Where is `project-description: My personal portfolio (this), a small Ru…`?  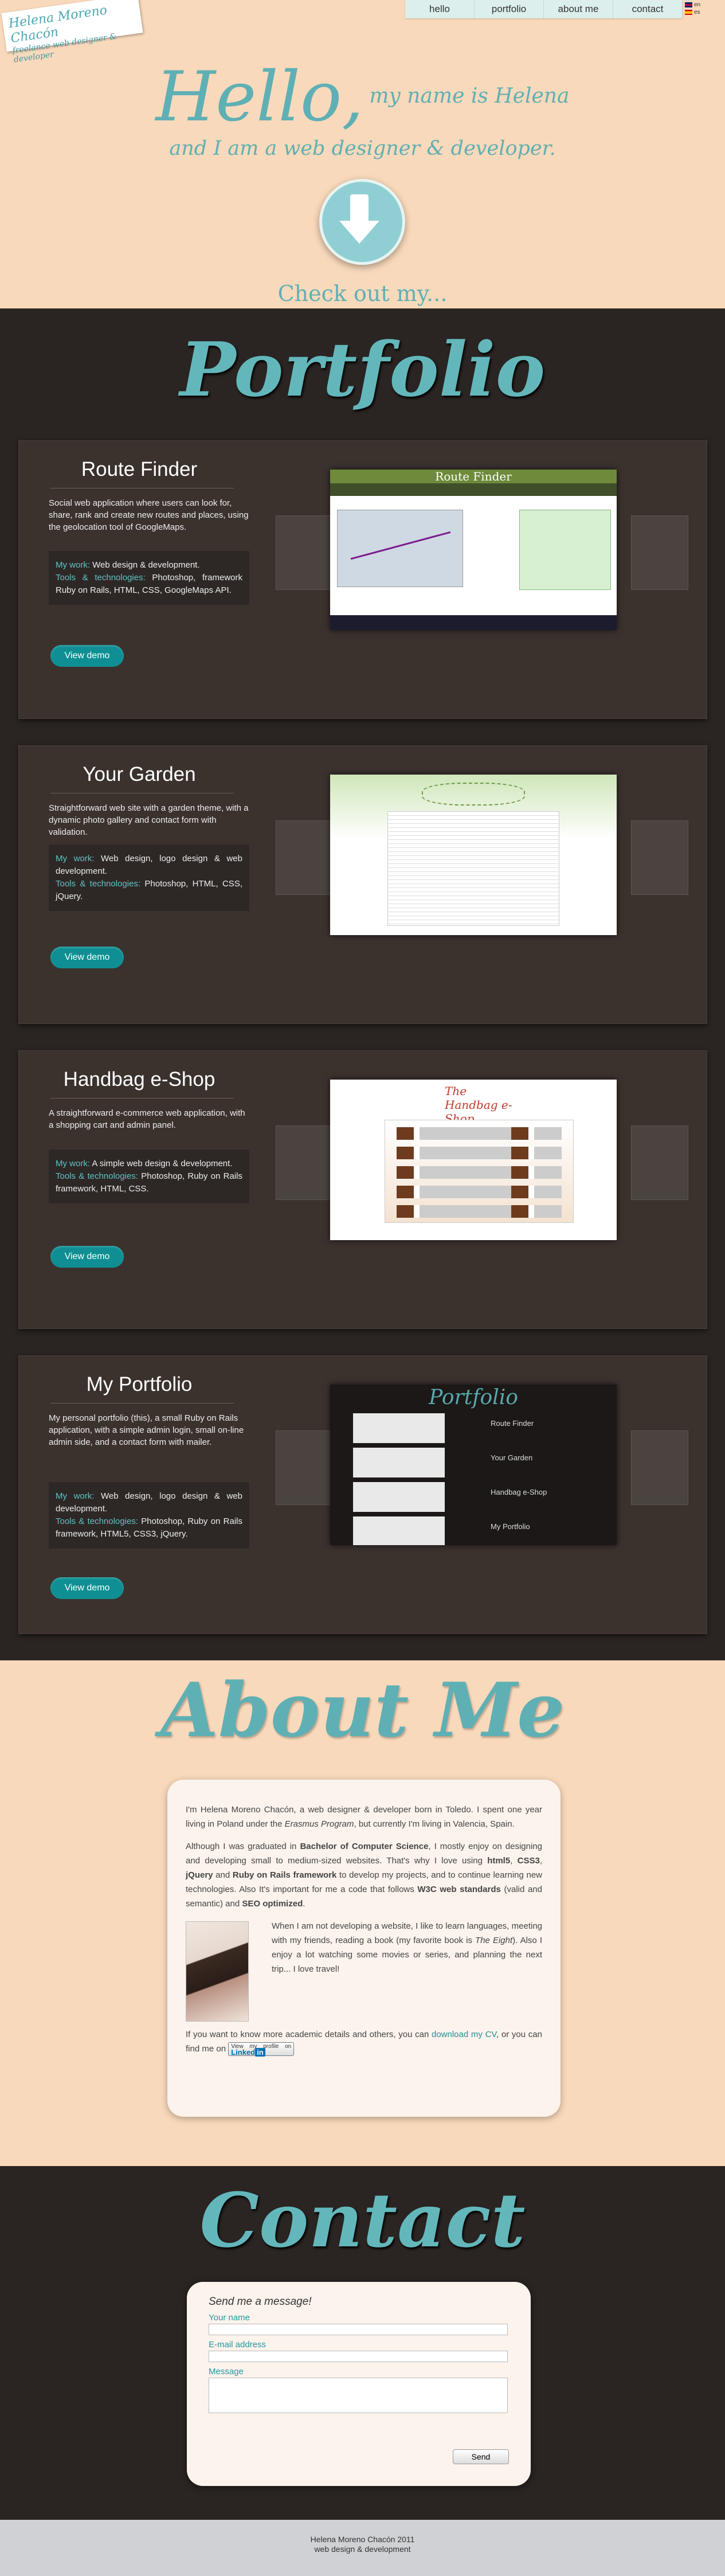 project-description: My personal portfolio (this), a small Ru… is located at coordinates (146, 1430).